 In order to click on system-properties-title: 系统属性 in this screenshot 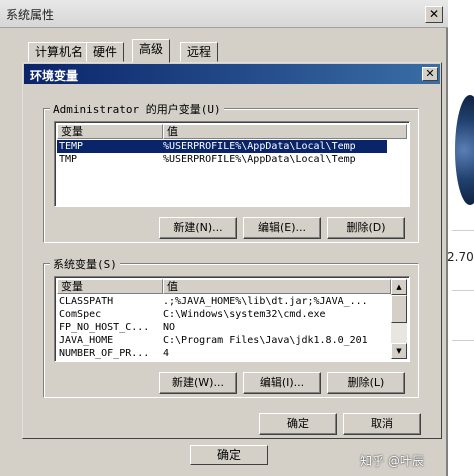, I will do `click(30, 15)`.